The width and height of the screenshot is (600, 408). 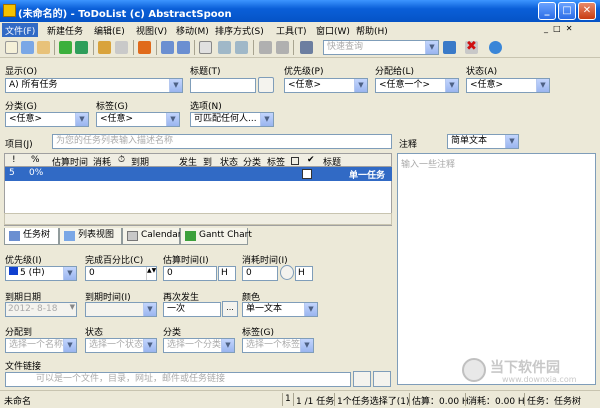 What do you see at coordinates (41, 345) in the screenshot?
I see `allocto-combo: 选择一个名称 ▼` at bounding box center [41, 345].